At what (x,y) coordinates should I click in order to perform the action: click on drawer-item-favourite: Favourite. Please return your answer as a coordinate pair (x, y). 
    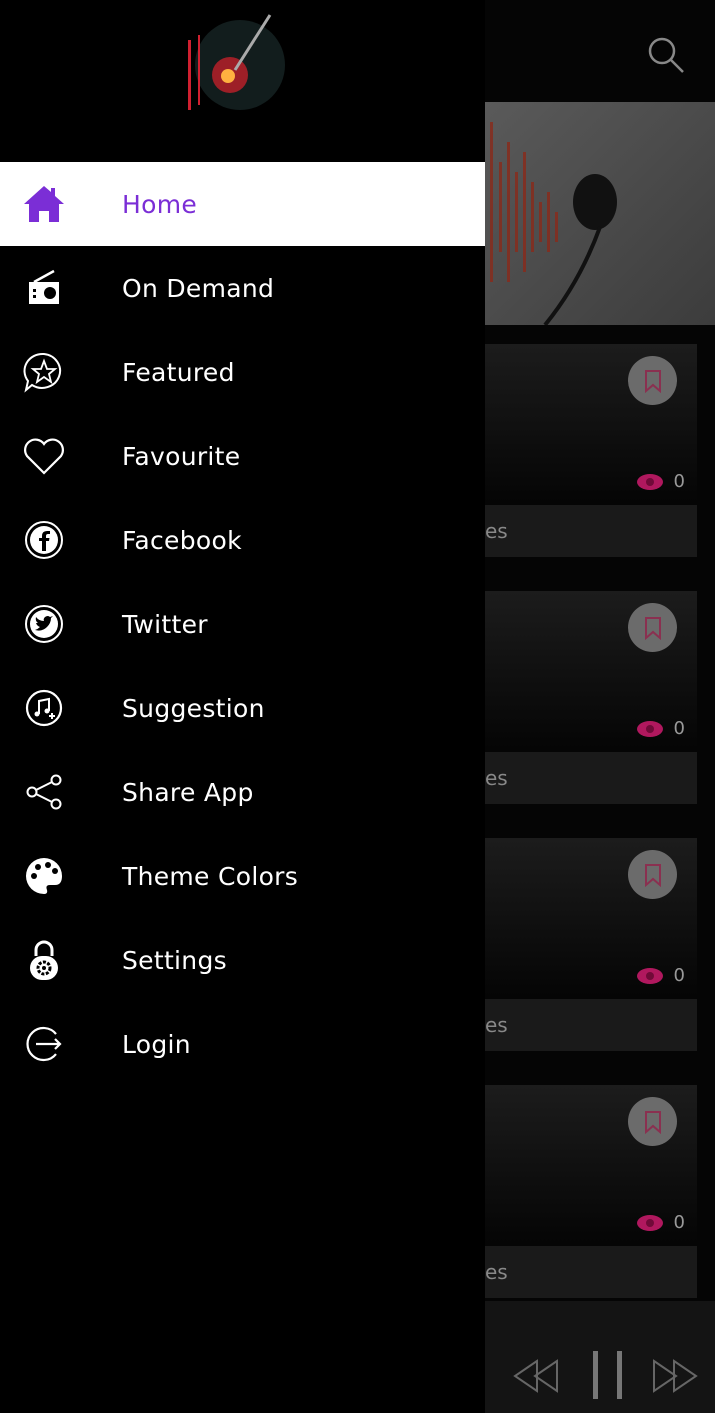
    Looking at the image, I should click on (242, 456).